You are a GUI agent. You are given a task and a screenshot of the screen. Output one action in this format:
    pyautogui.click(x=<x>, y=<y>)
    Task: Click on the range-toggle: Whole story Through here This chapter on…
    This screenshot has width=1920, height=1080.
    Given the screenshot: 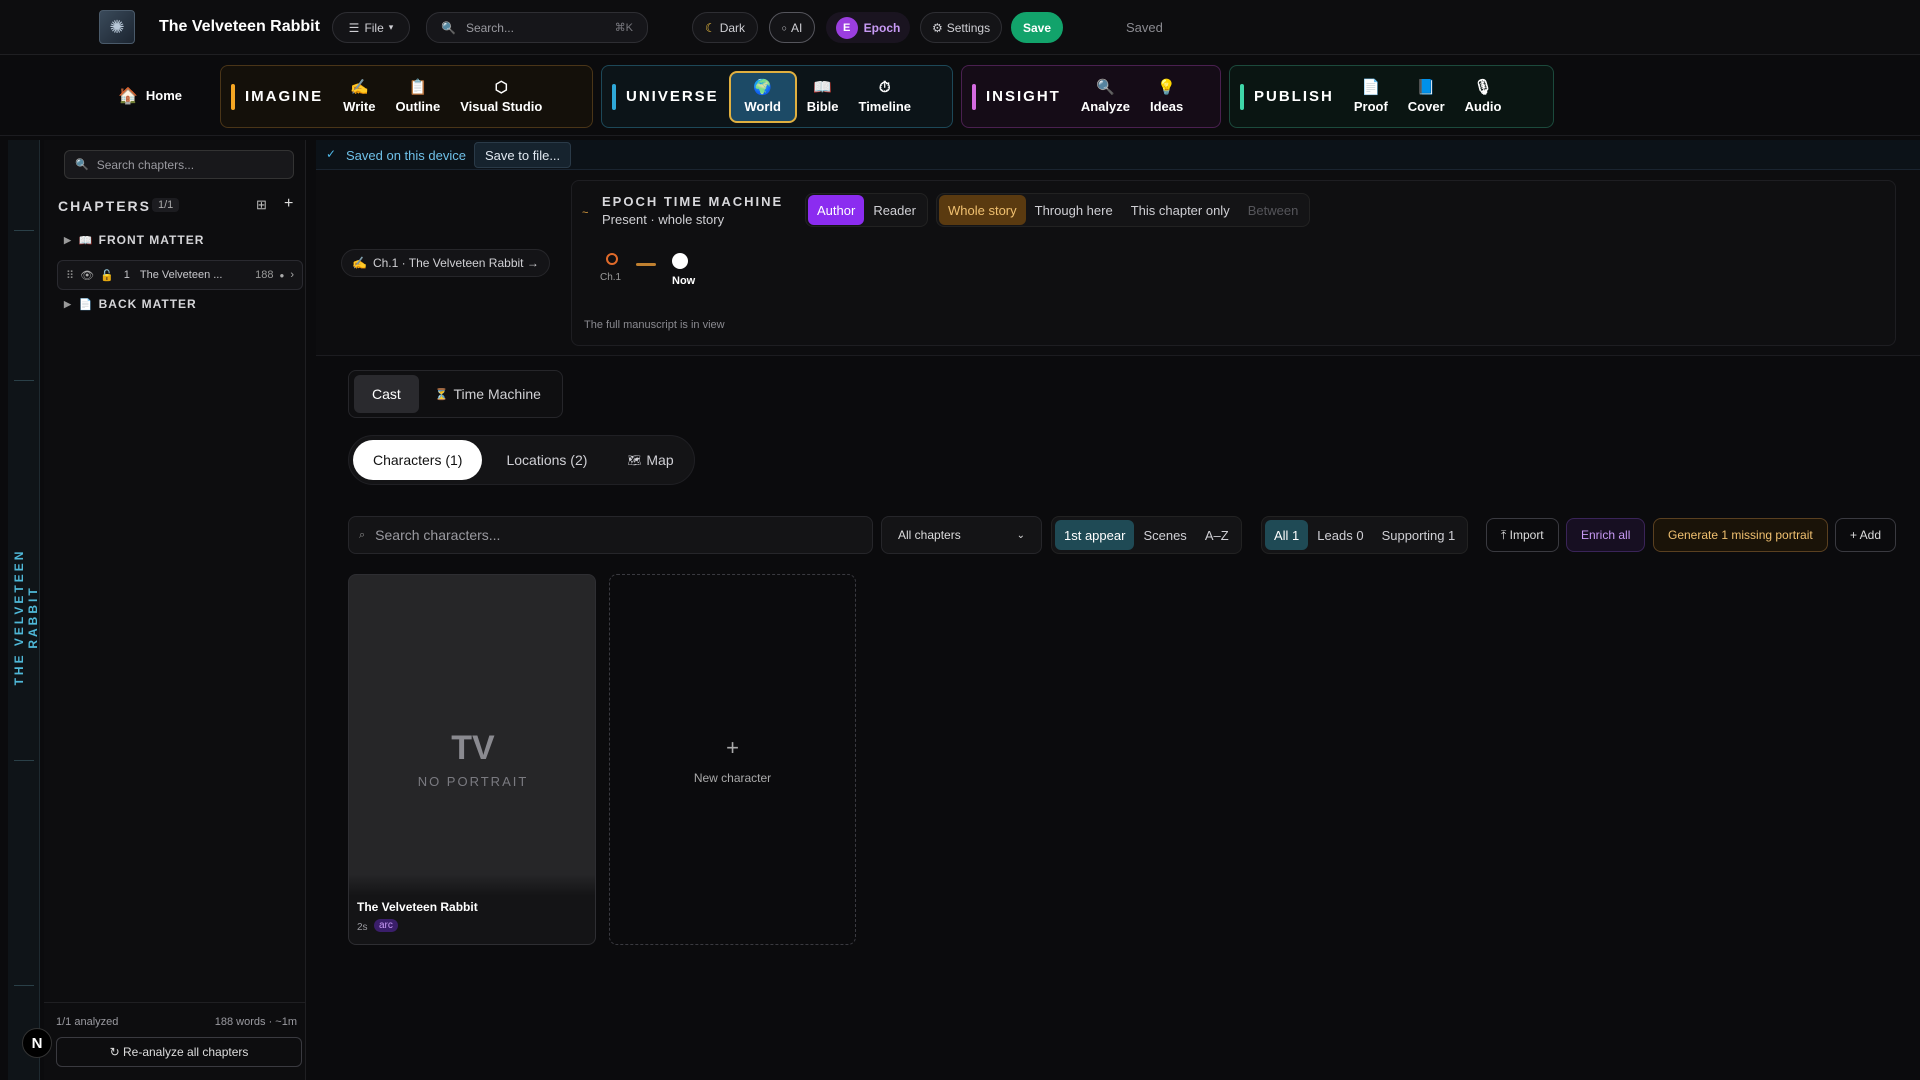 What is the action you would take?
    pyautogui.click(x=1123, y=210)
    